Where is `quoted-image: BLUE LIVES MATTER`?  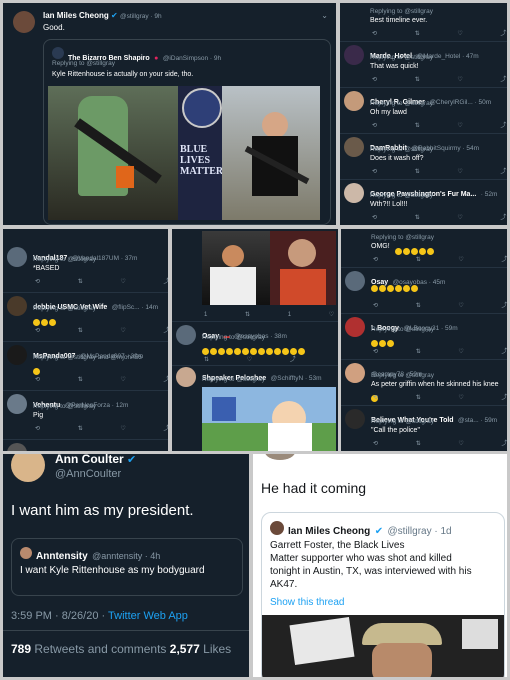 quoted-image: BLUE LIVES MATTER is located at coordinates (184, 153).